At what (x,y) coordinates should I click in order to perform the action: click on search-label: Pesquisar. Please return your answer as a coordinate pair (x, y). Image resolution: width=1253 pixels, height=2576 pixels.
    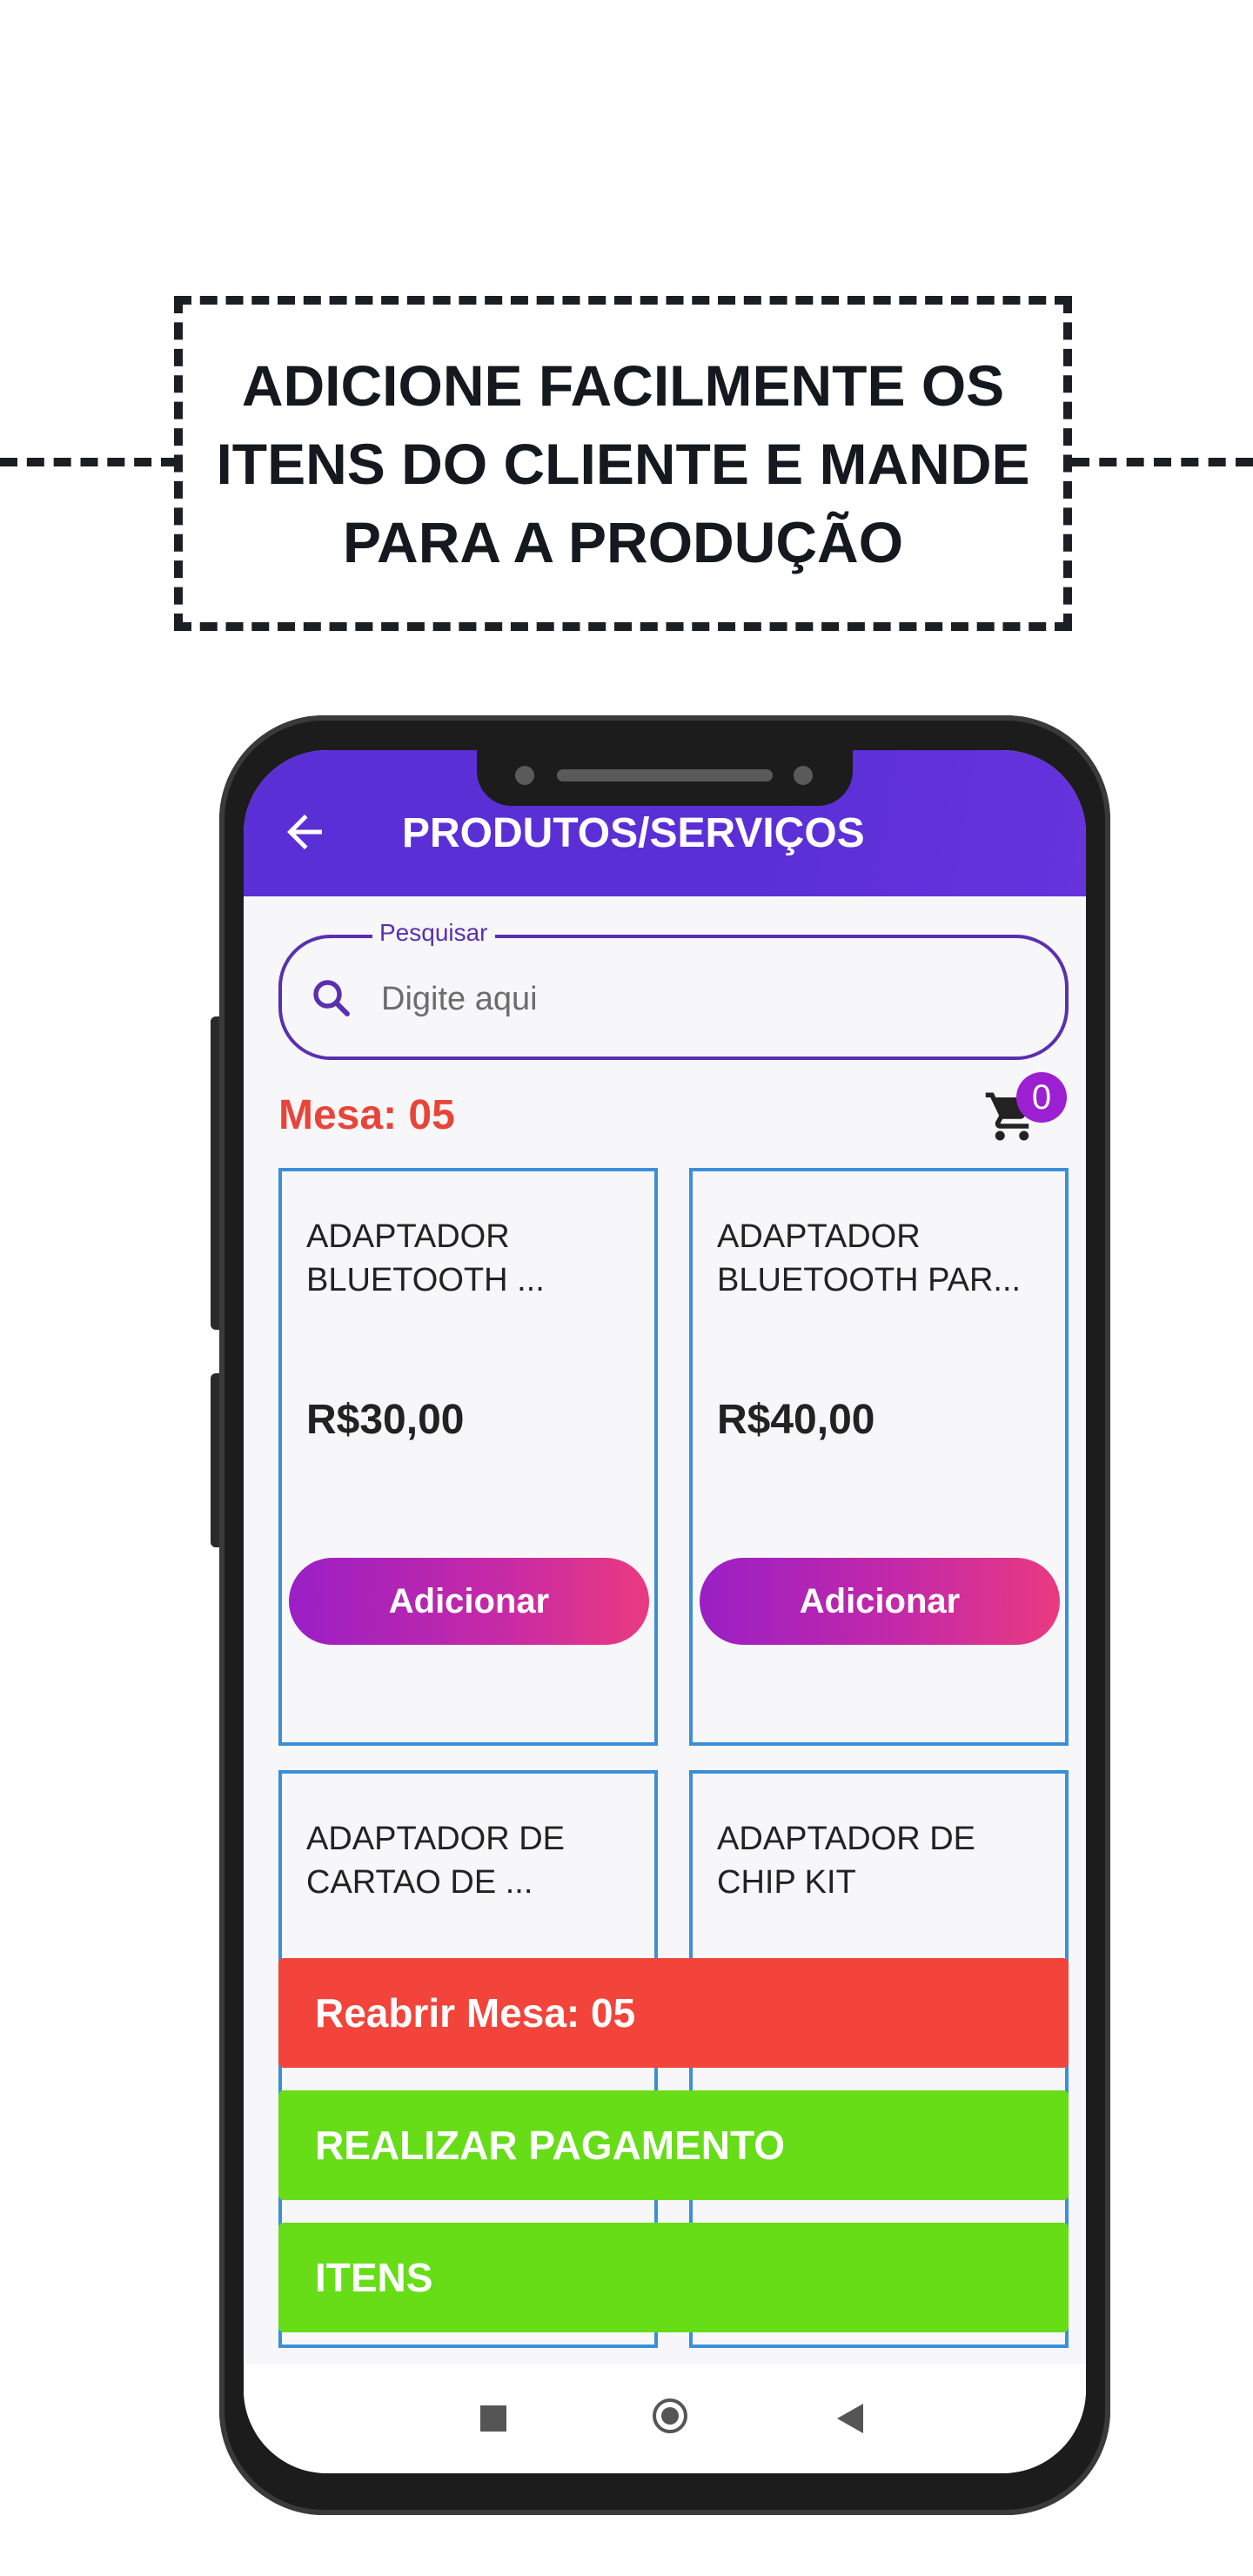
    Looking at the image, I should click on (433, 933).